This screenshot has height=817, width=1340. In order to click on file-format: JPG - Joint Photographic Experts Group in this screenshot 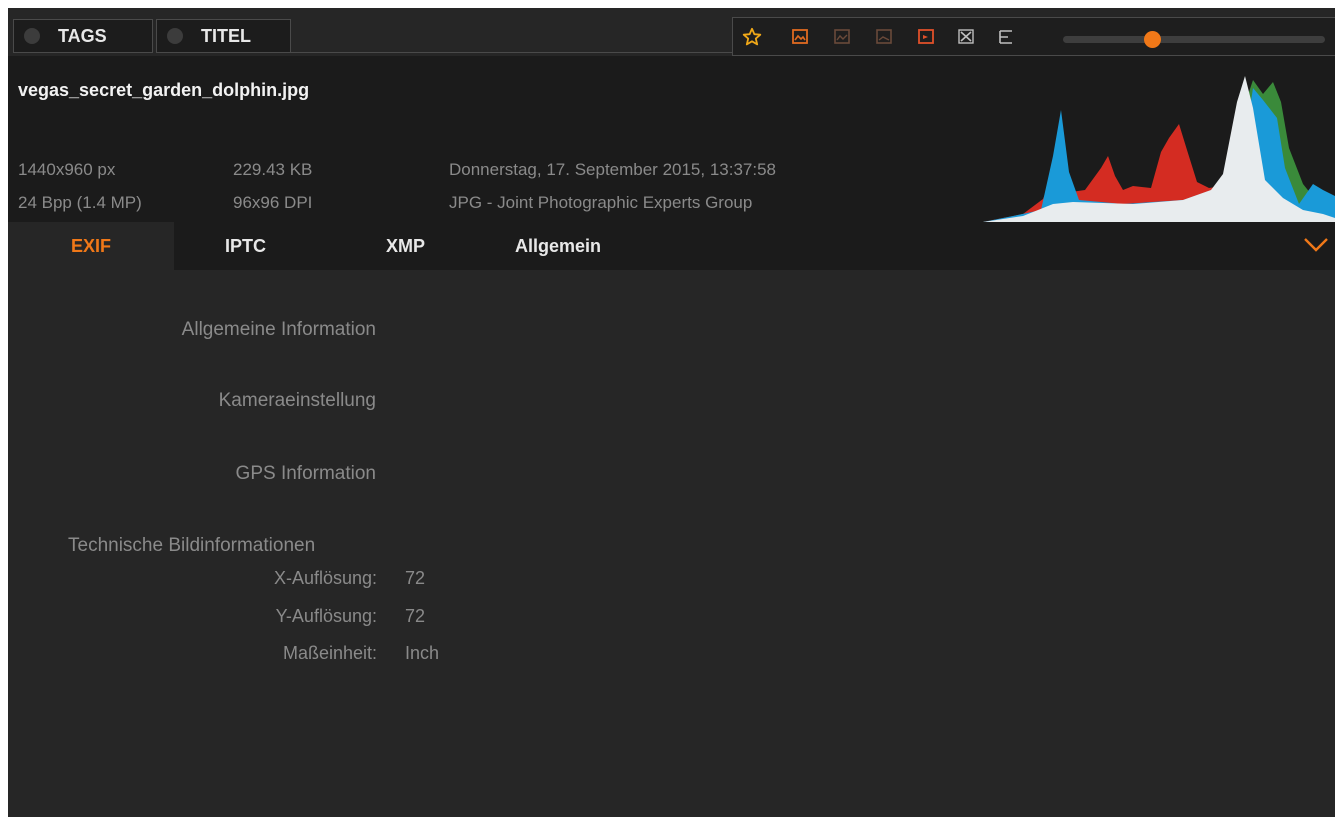, I will do `click(601, 202)`.